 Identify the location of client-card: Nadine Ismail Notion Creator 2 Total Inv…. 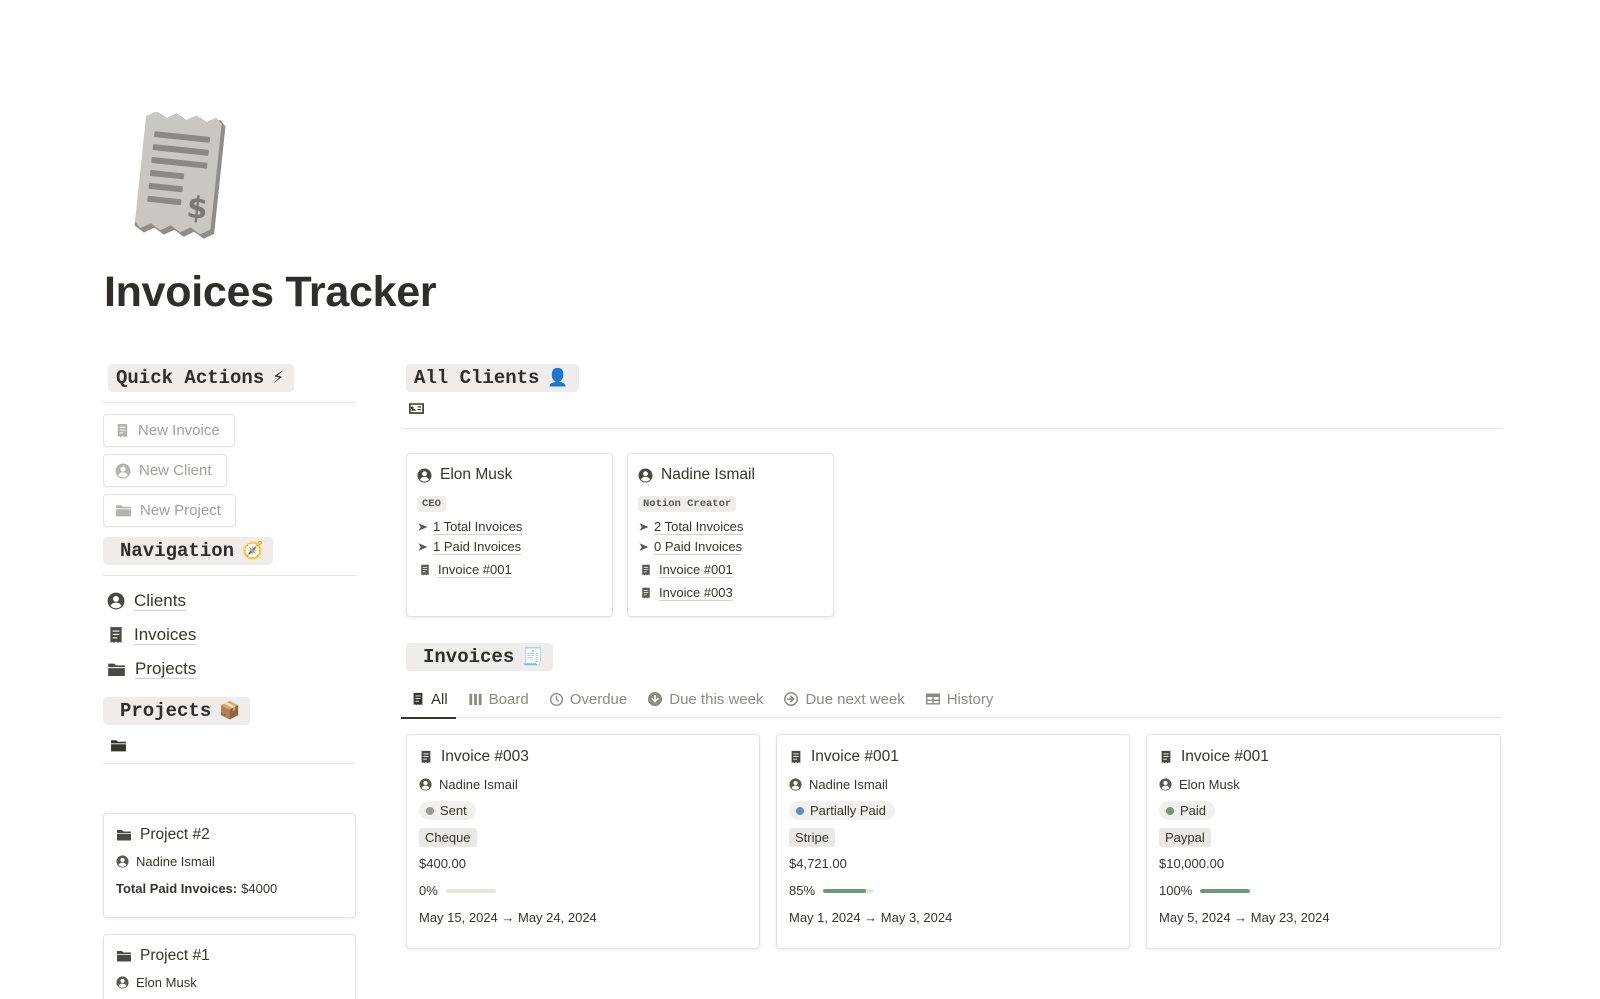
(730, 535).